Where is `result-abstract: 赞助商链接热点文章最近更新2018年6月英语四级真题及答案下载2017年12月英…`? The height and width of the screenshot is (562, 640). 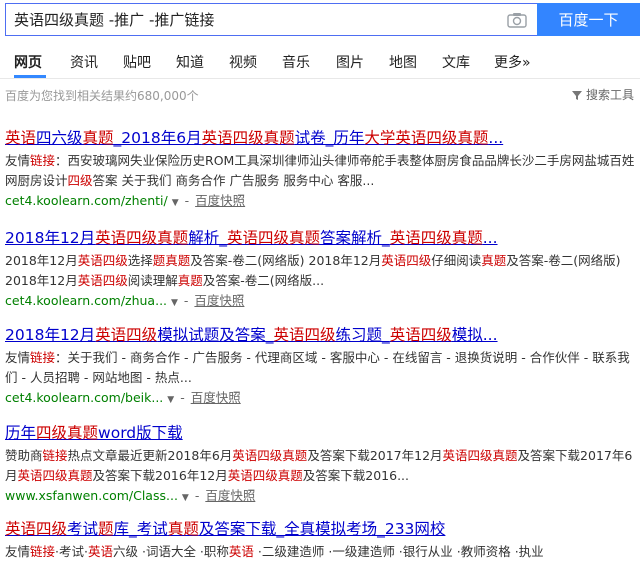
result-abstract: 赞助商链接热点文章最近更新2018年6月英语四级真题及答案下载2017年12月英… is located at coordinates (320, 466).